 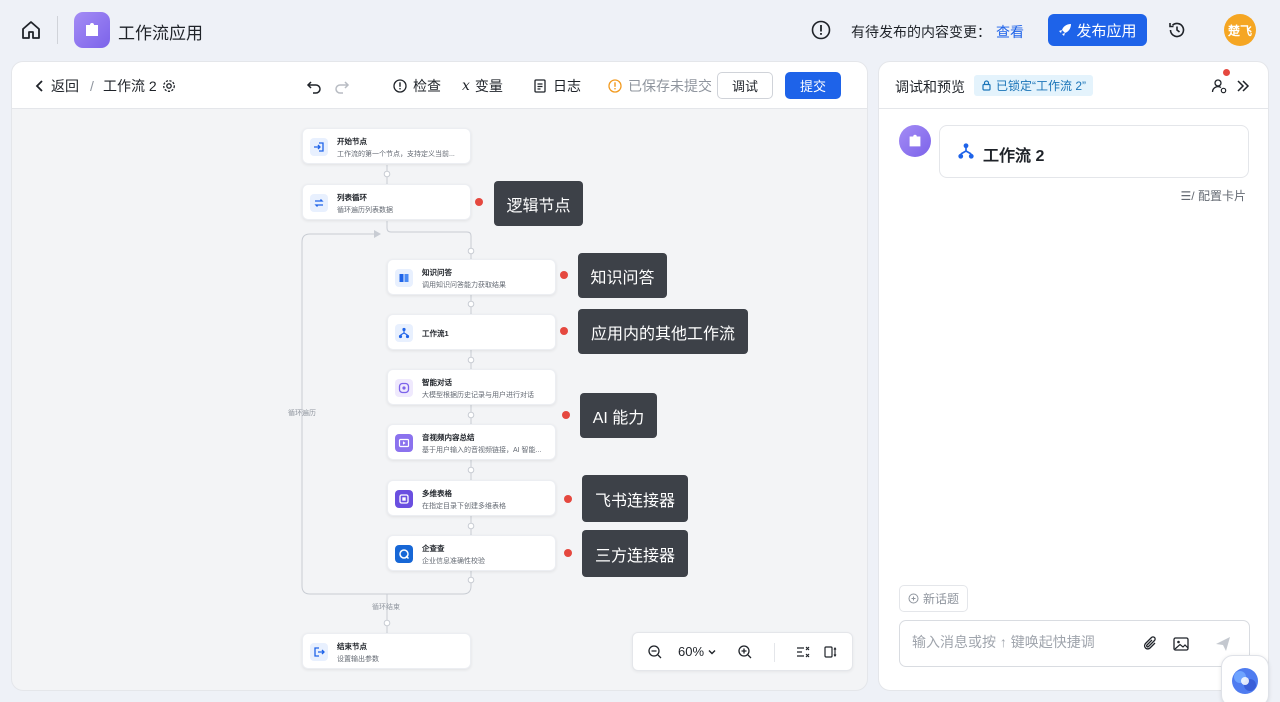 What do you see at coordinates (1041, 86) in the screenshot?
I see `lock-badge-text: 已锁定“工作流 2”` at bounding box center [1041, 86].